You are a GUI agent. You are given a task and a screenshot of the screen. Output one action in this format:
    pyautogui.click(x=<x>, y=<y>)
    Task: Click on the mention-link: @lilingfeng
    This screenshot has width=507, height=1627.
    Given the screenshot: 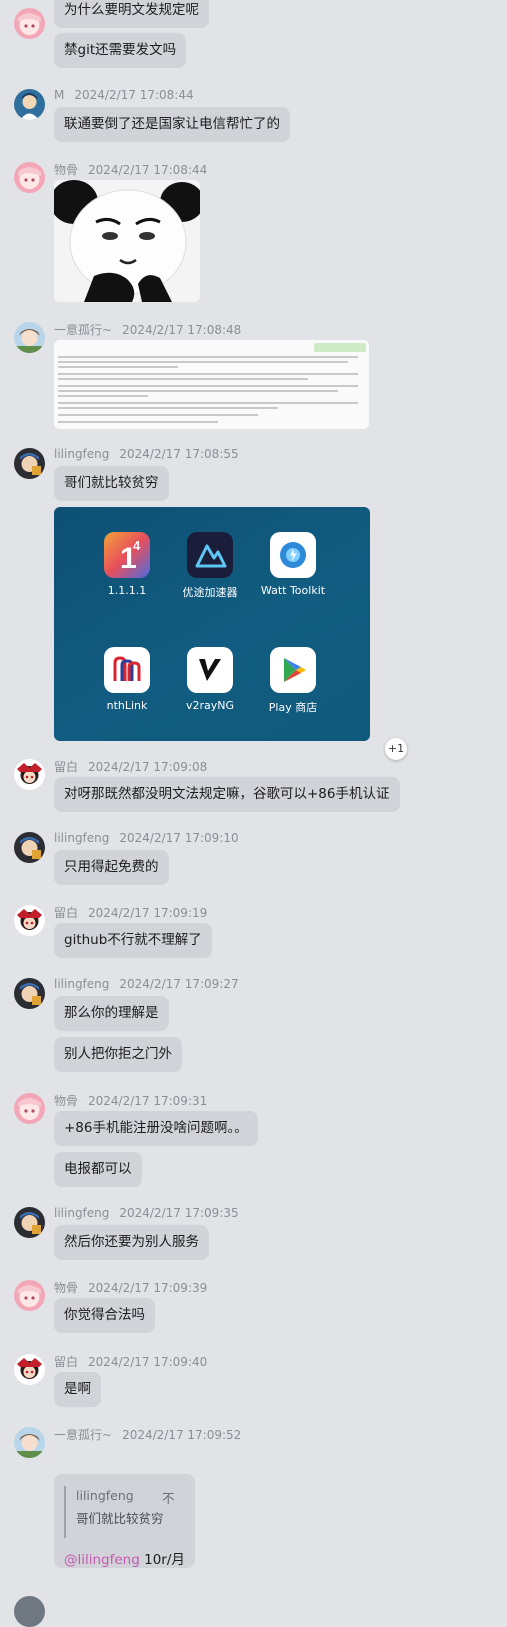 What is the action you would take?
    pyautogui.click(x=102, y=1560)
    